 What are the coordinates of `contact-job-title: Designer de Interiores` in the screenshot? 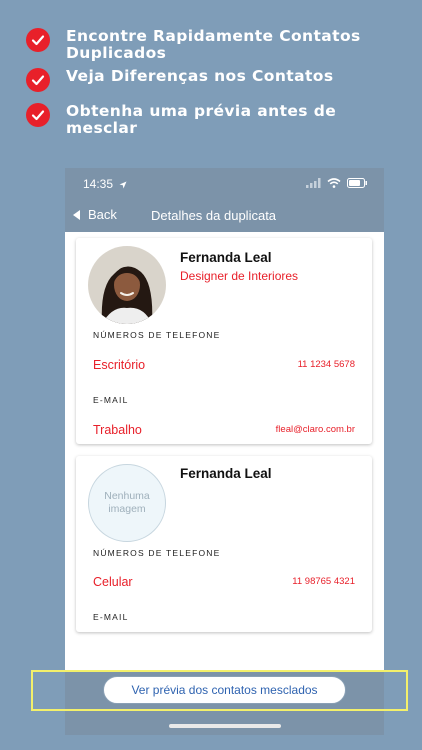 It's located at (239, 276).